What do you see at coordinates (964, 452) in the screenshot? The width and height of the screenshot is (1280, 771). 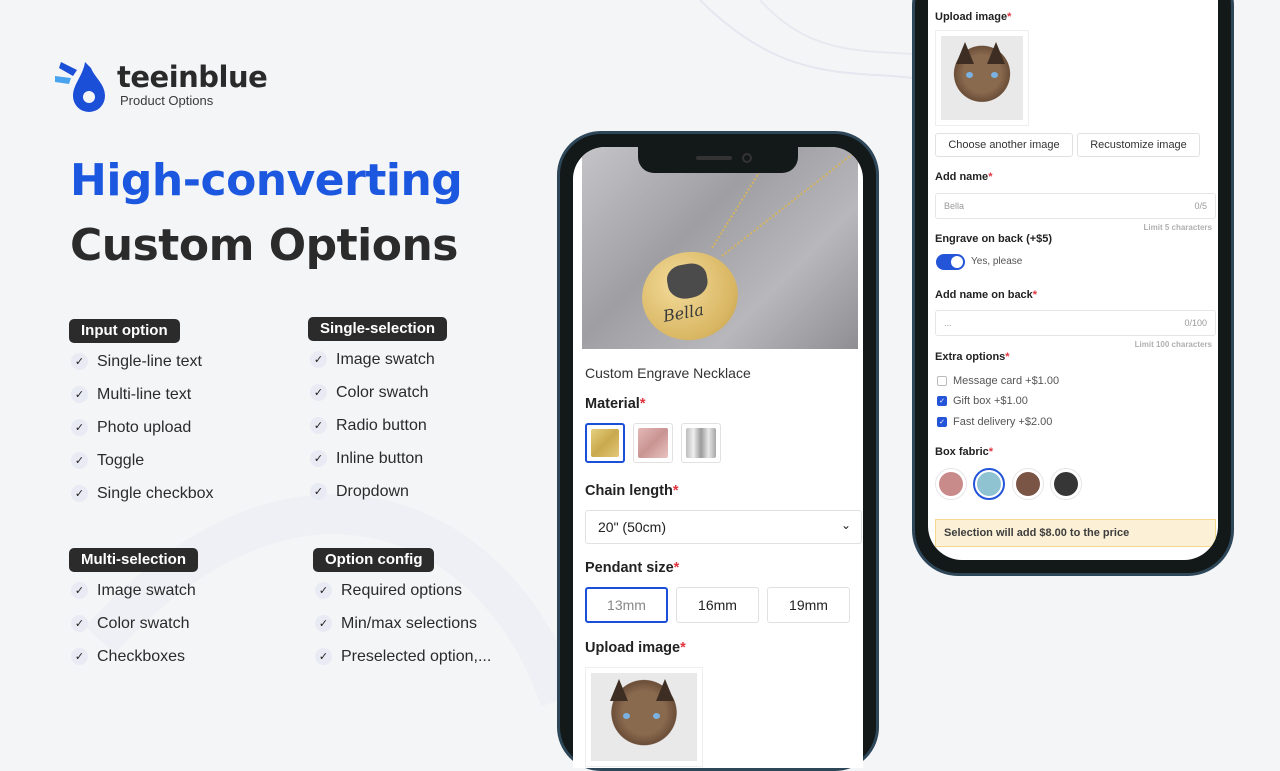 I see `box-fabric-label: Box fabric*` at bounding box center [964, 452].